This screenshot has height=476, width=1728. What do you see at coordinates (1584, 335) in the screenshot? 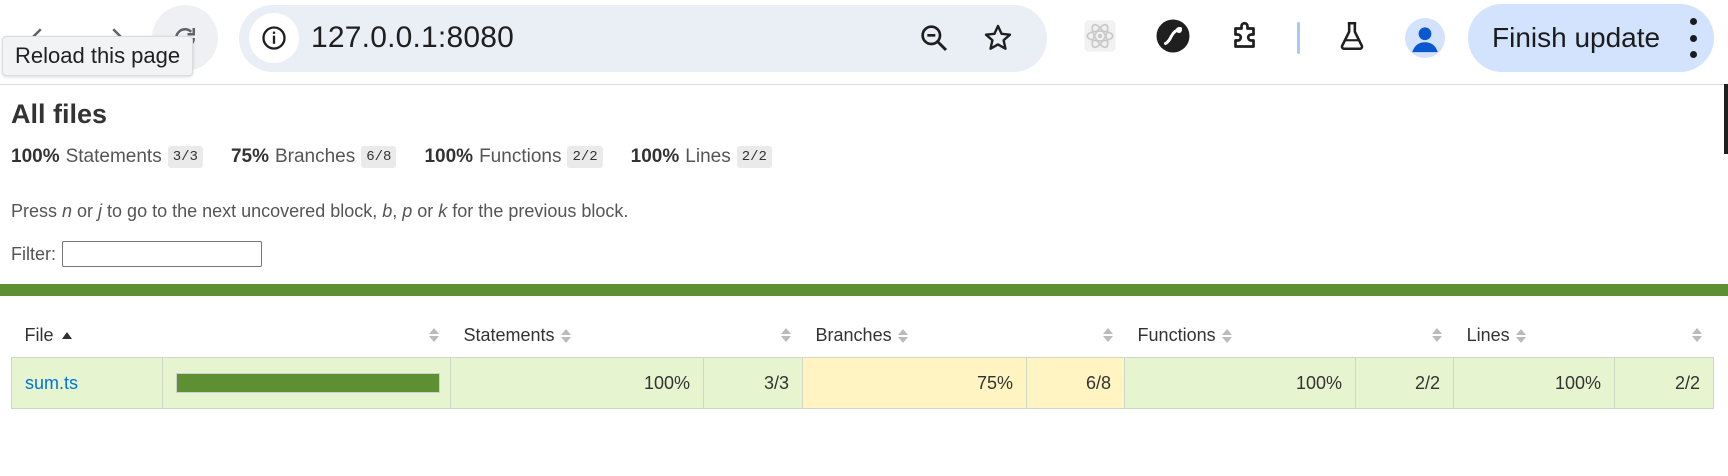
I see `header-lines: Lines` at bounding box center [1584, 335].